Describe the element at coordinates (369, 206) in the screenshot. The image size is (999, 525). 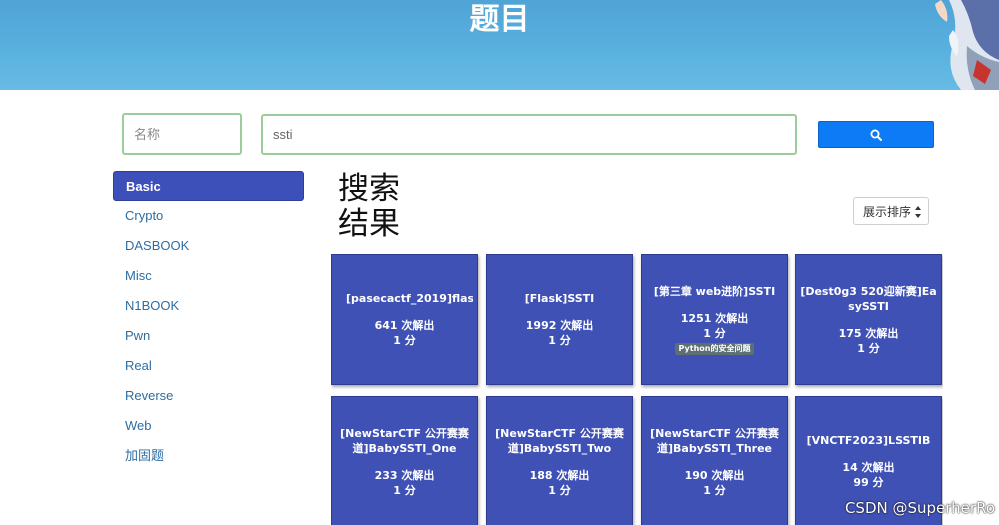
I see `results-title: 搜索结果` at that location.